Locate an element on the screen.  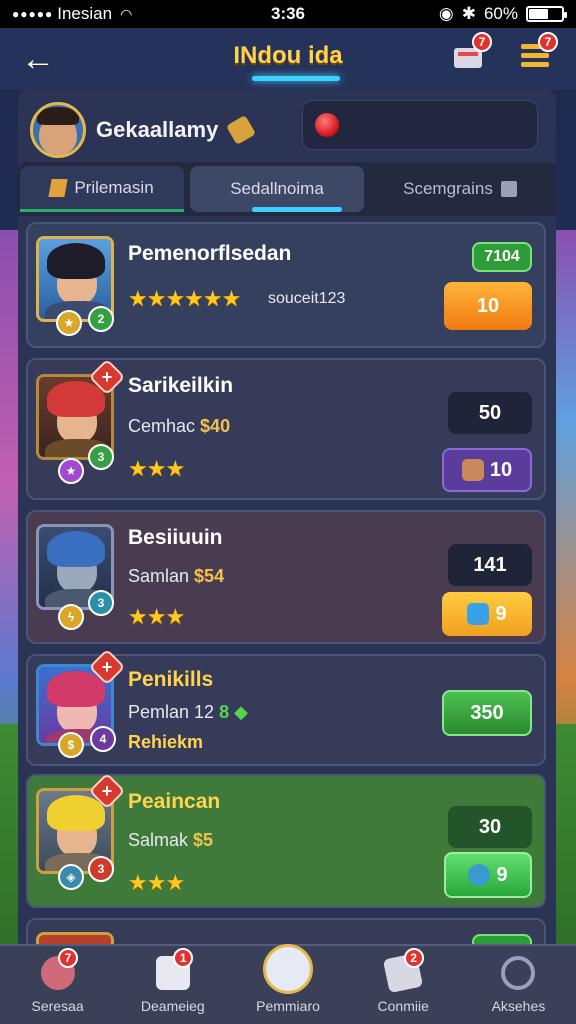
nav-item-deameieg: 1 Deameieg is located at coordinates (172, 985).